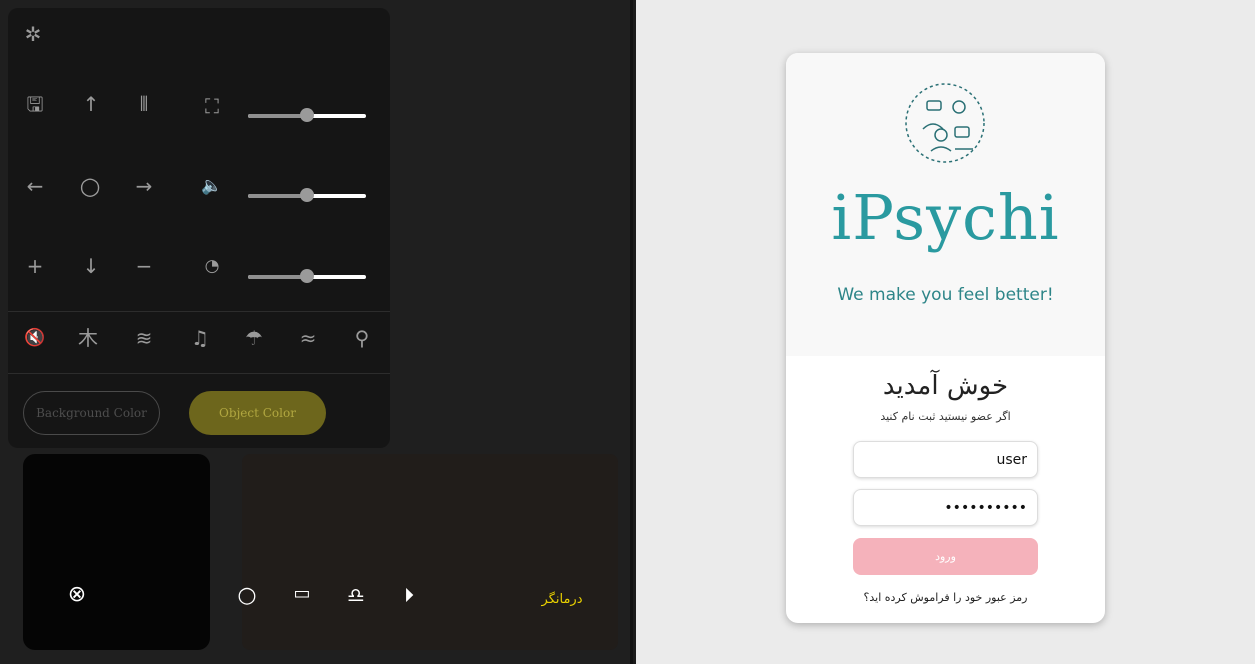 This screenshot has width=1255, height=664. I want to click on self-video: ⊗, so click(116, 552).